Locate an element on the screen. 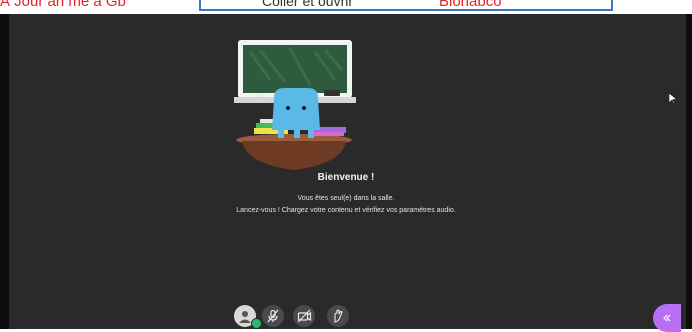 Image resolution: width=692 pixels, height=332 pixels. raise-hand-button is located at coordinates (338, 316).